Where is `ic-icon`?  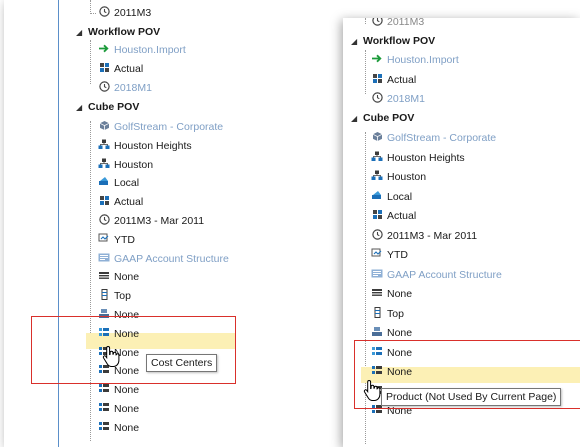 ic-icon is located at coordinates (377, 331).